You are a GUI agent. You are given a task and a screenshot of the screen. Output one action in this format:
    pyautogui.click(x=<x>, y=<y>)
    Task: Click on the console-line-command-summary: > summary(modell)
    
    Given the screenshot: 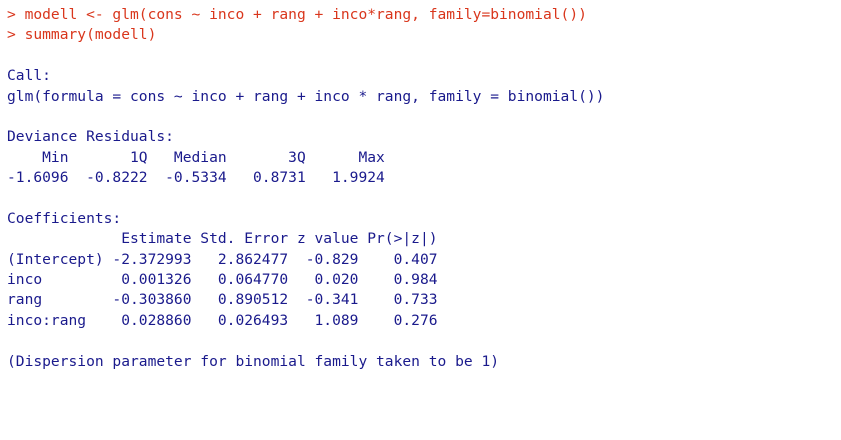 What is the action you would take?
    pyautogui.click(x=82, y=35)
    